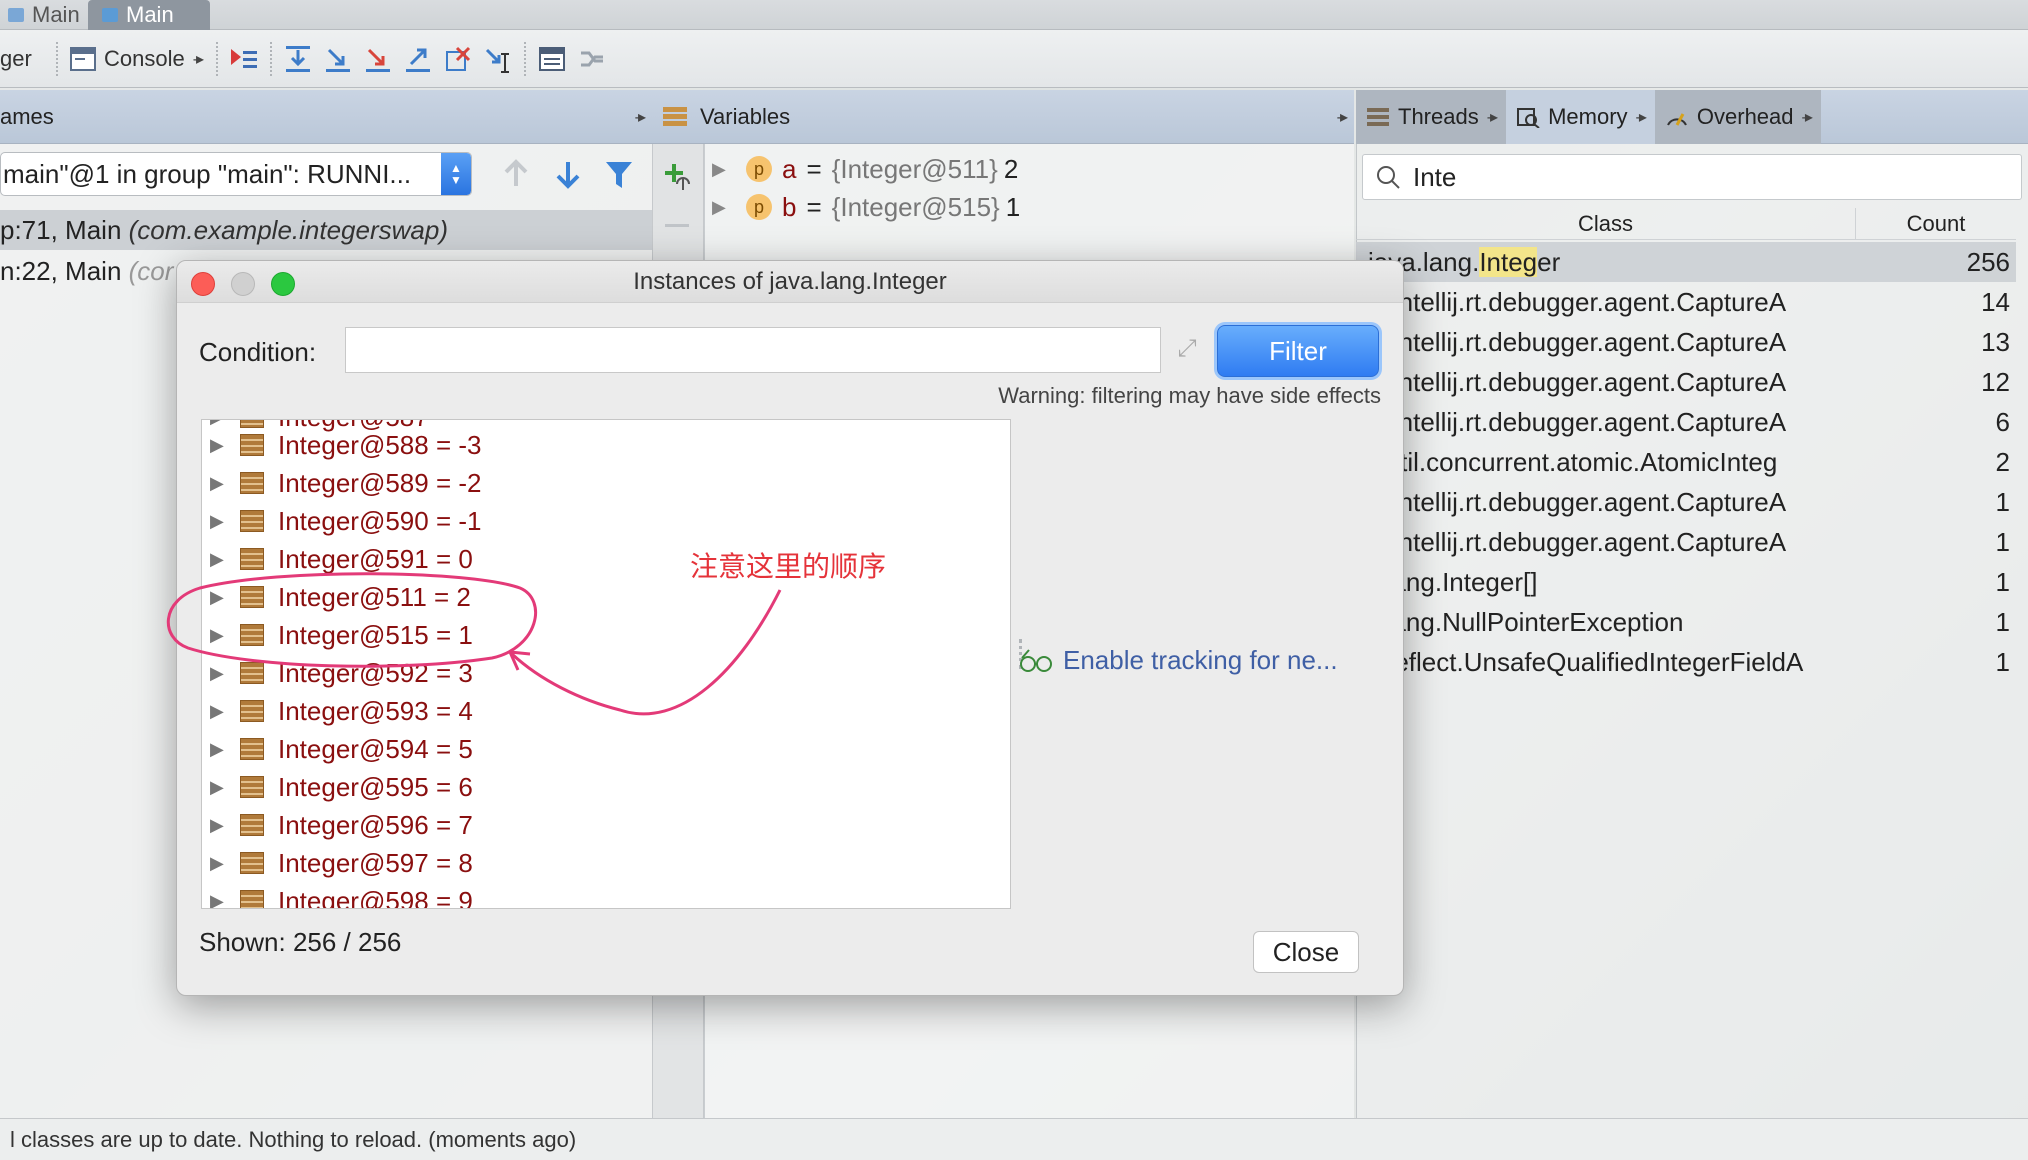 The width and height of the screenshot is (2028, 1160). What do you see at coordinates (646, 652) in the screenshot?
I see `annotation-arrow` at bounding box center [646, 652].